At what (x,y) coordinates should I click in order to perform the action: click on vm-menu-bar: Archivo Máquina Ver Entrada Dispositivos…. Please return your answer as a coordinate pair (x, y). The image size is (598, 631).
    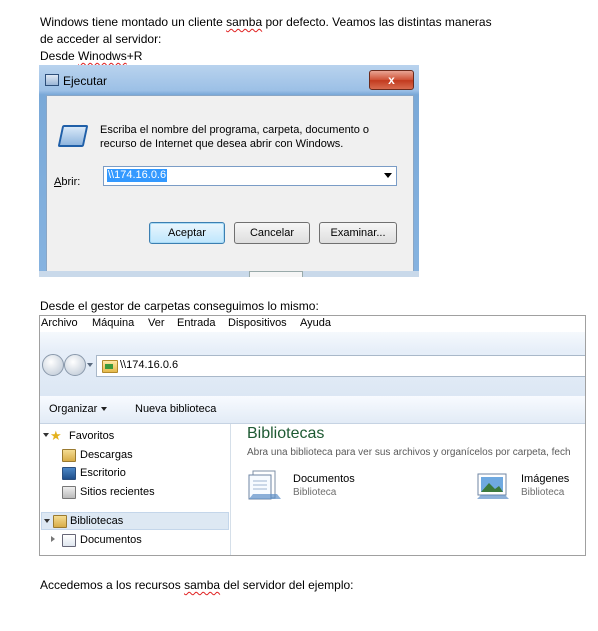
    Looking at the image, I should click on (312, 324).